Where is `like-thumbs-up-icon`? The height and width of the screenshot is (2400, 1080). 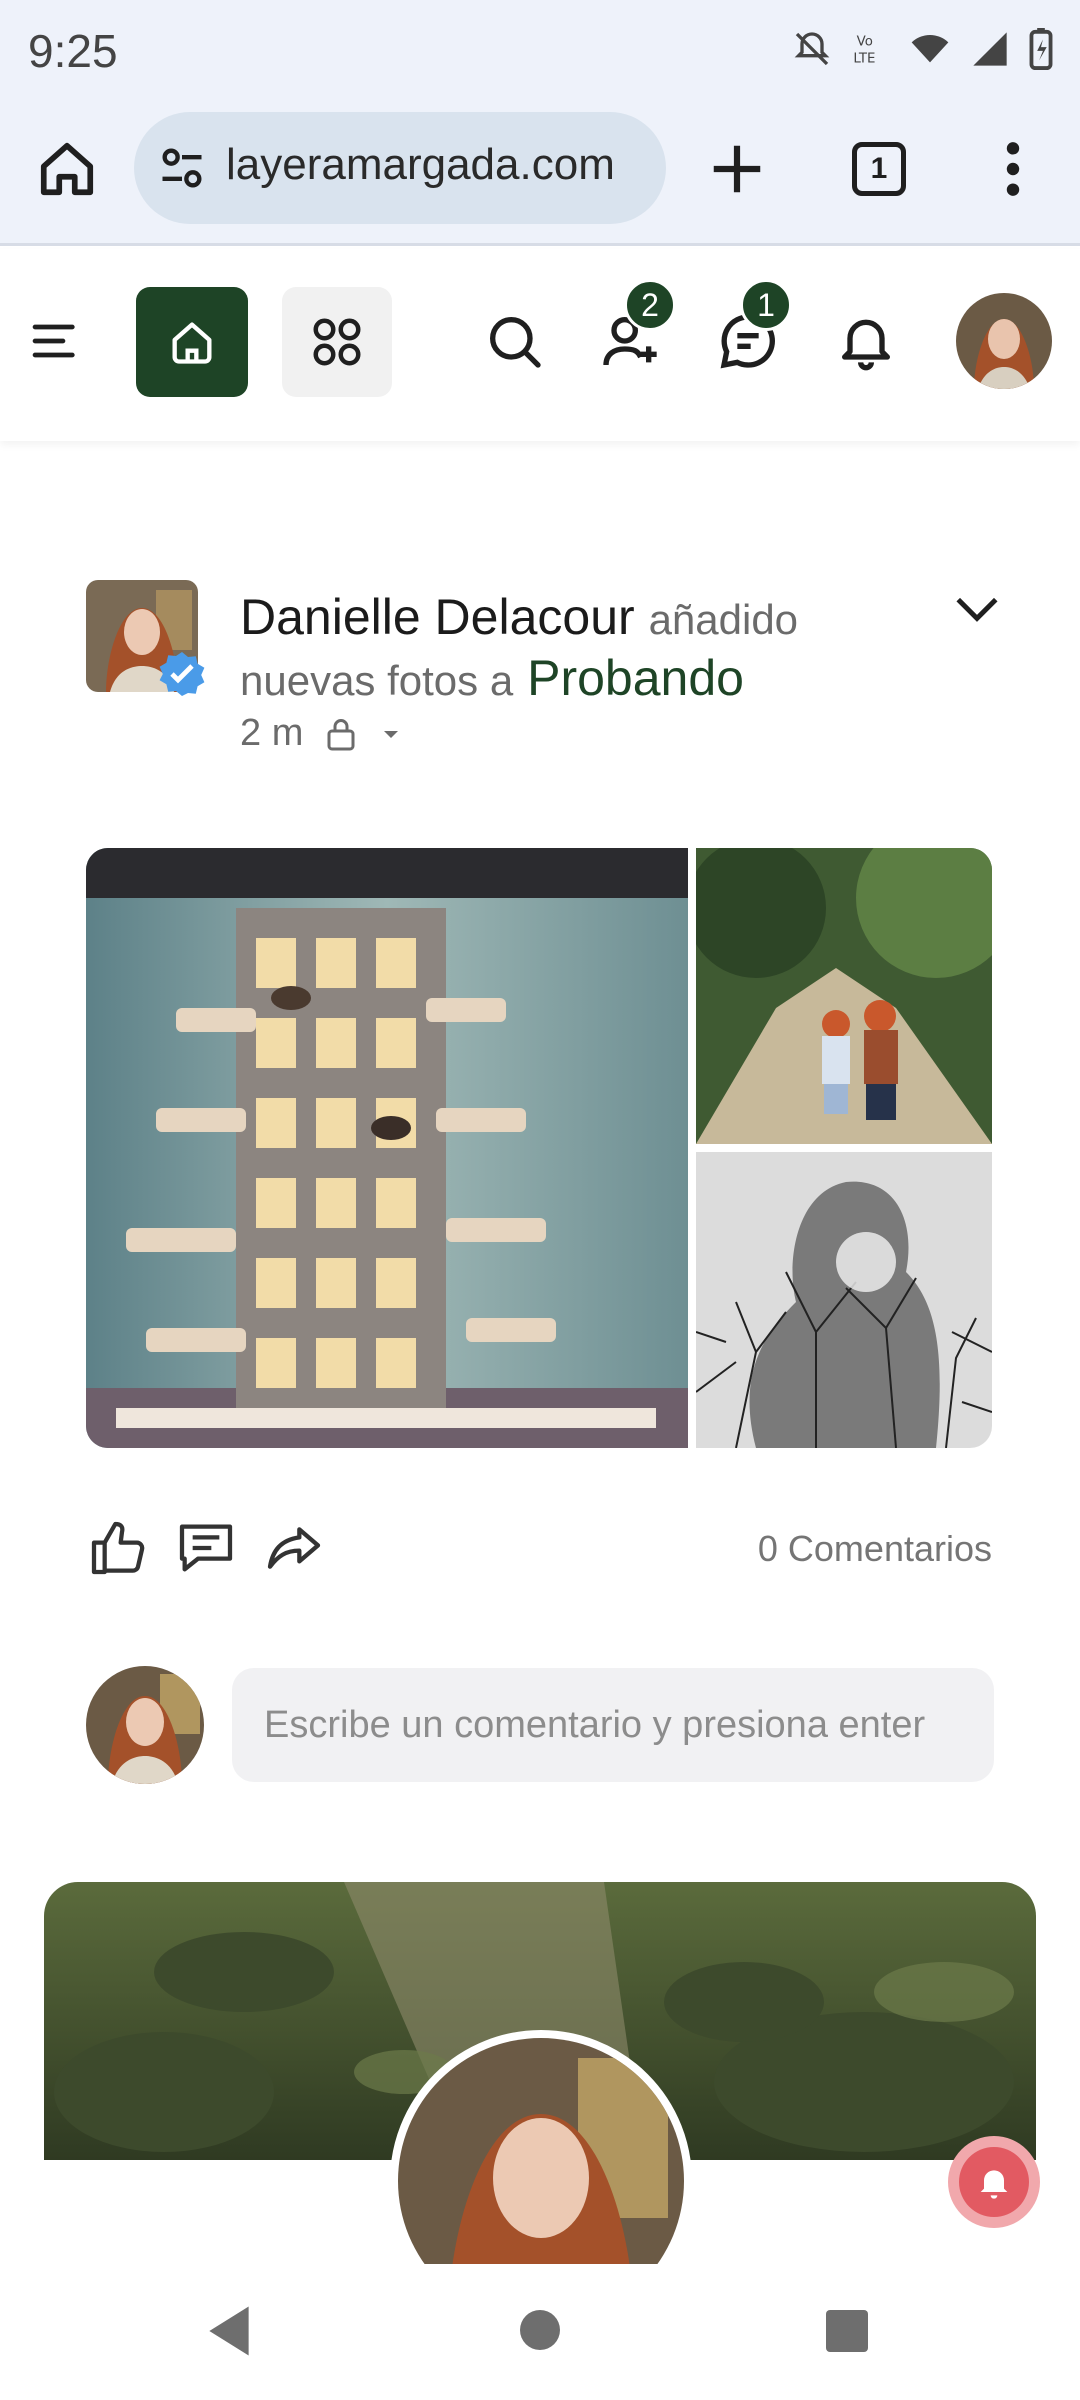
like-thumbs-up-icon is located at coordinates (118, 1548).